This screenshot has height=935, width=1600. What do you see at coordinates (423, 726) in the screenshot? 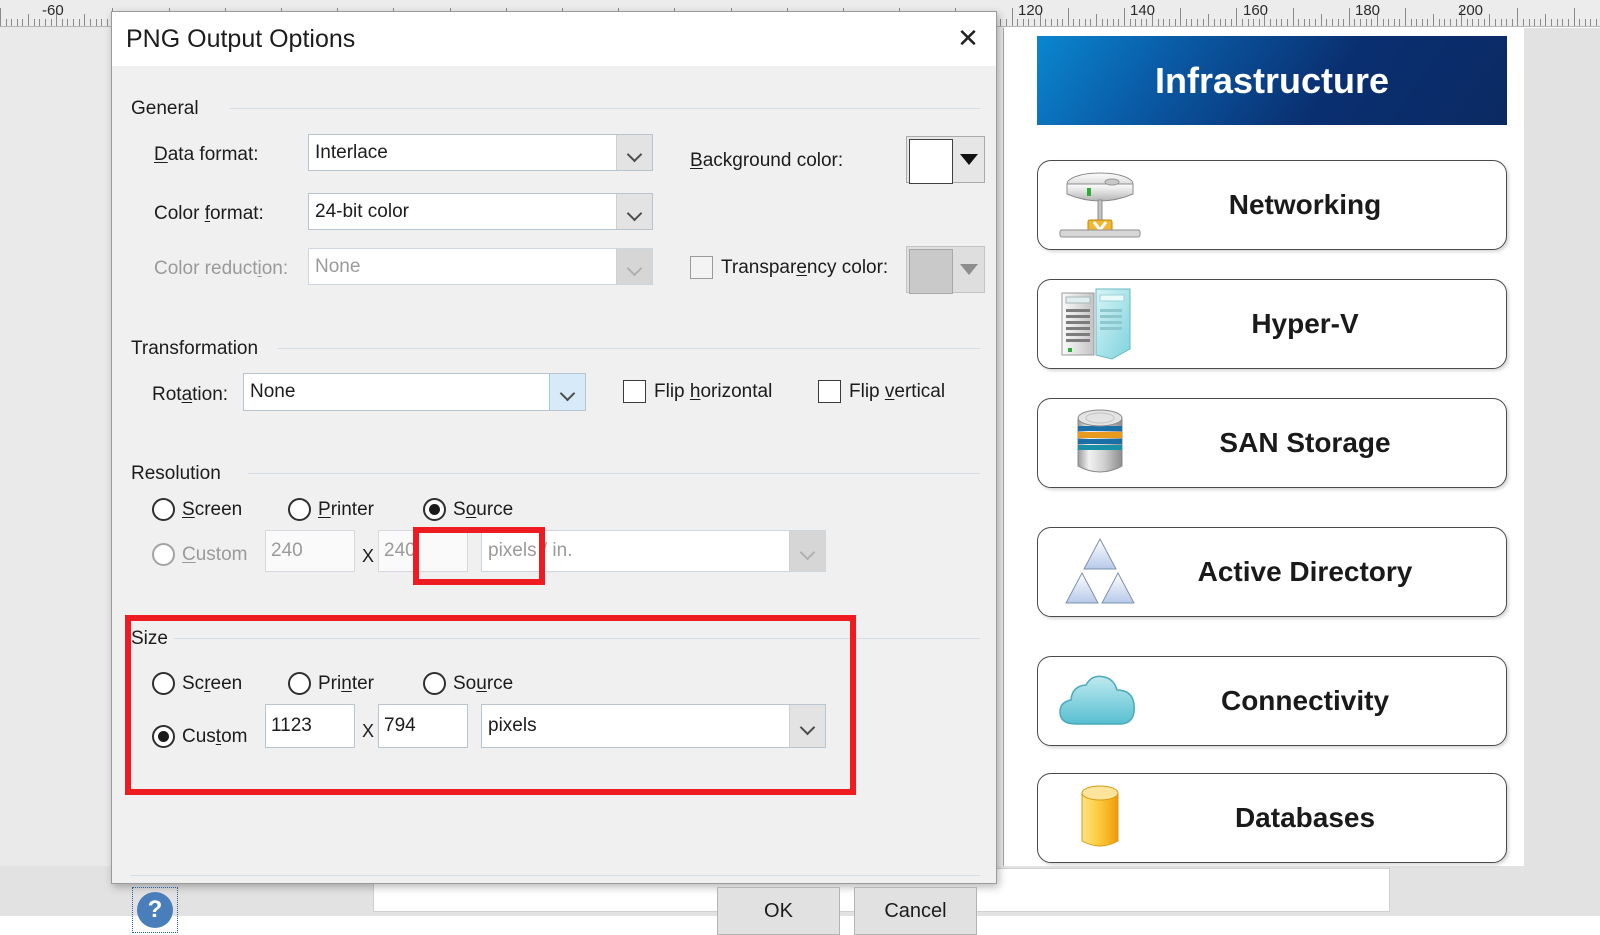
I see `size-height-input: 794` at bounding box center [423, 726].